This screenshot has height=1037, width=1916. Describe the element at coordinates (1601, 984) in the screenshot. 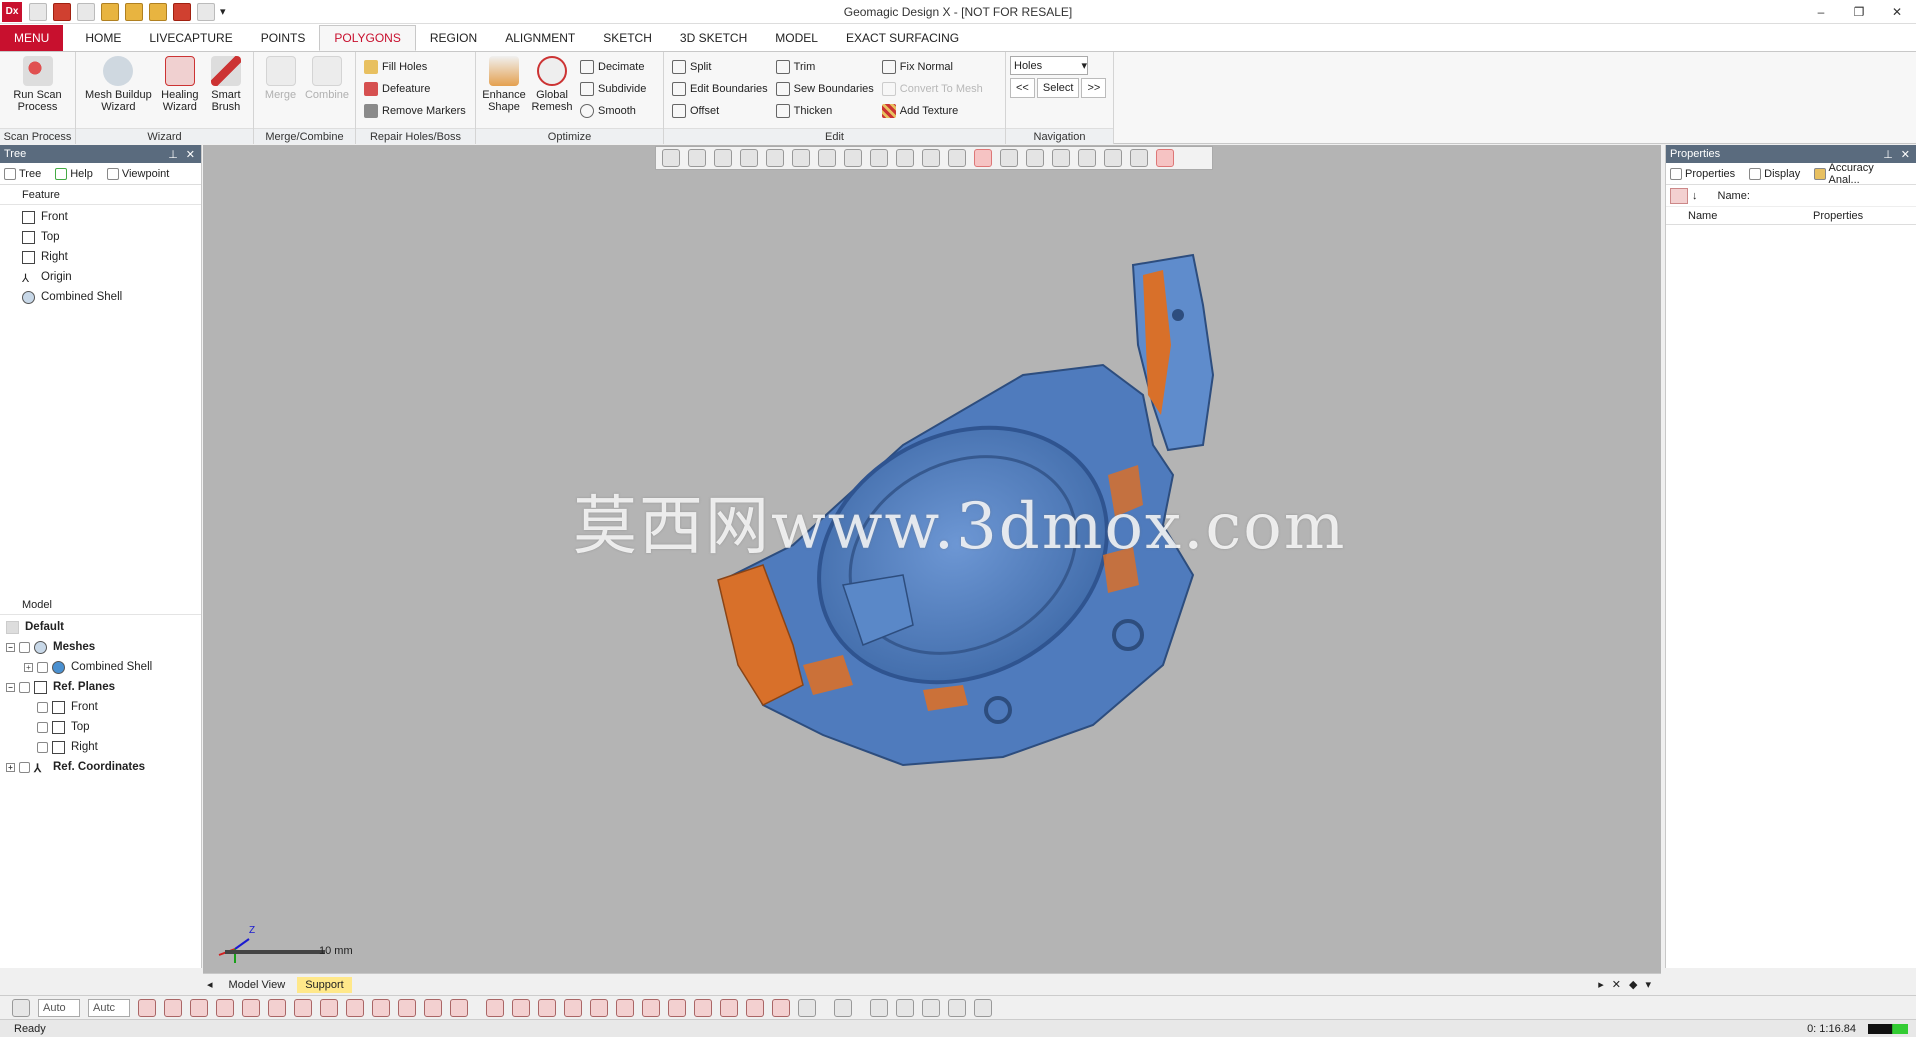

I see `scroll-right-icon: ▸` at that location.